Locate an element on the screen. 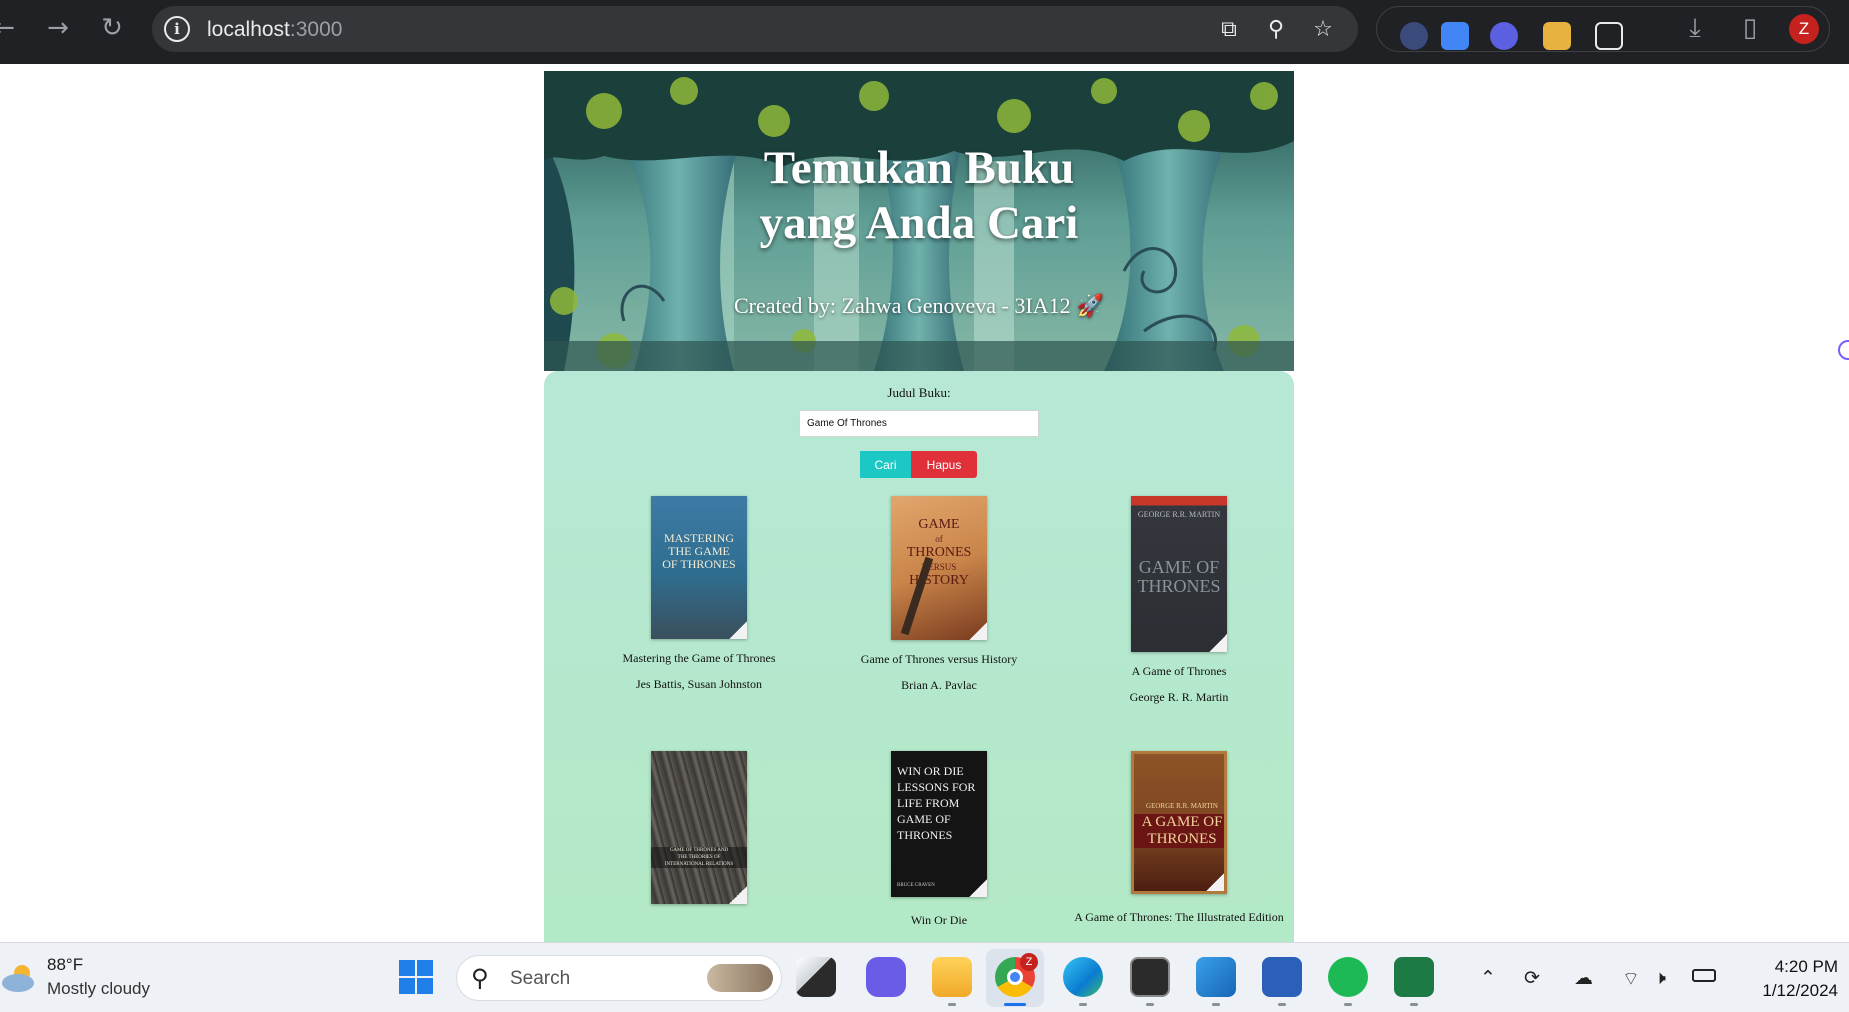 Image resolution: width=1849 pixels, height=1012 pixels. hero-title-line1: Temukan Buku is located at coordinates (919, 168).